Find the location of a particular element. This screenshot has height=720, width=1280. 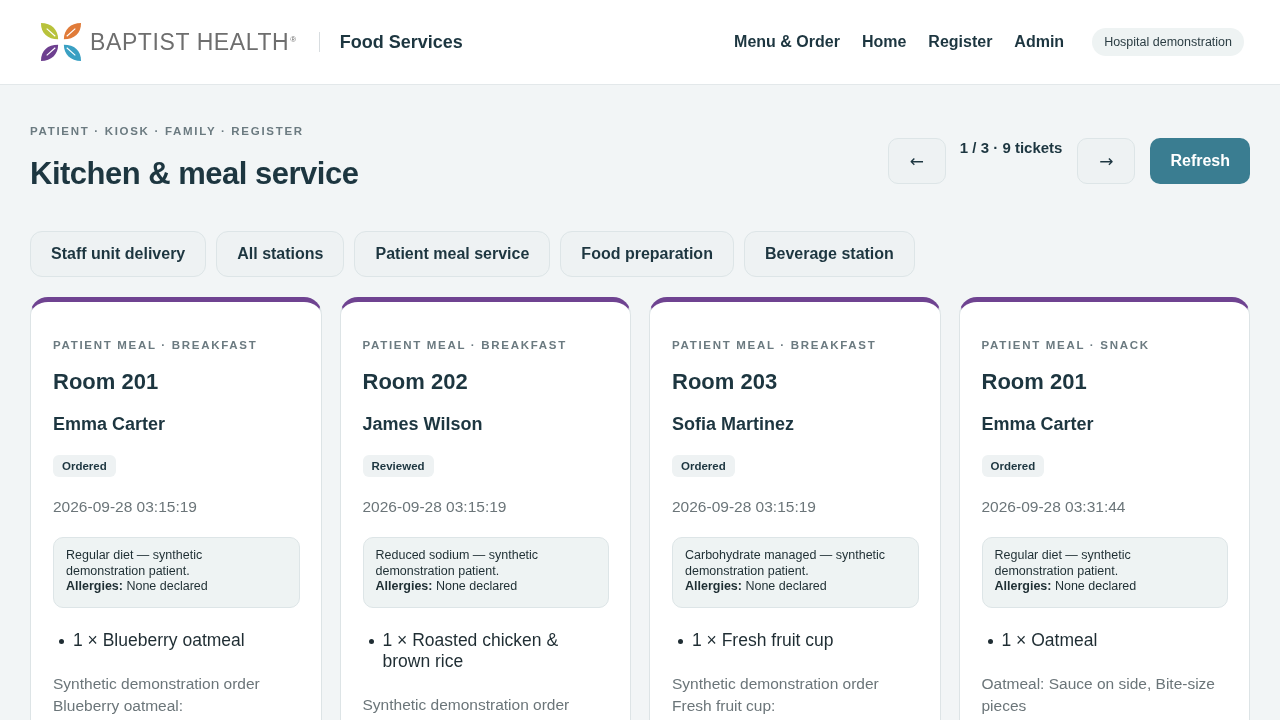

order-item-text: 1 × Roasted chicken & brown rice is located at coordinates (471, 650).